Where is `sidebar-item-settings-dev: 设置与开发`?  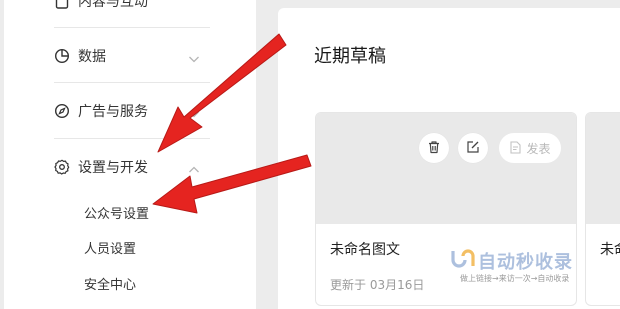 sidebar-item-settings-dev: 设置与开发 is located at coordinates (132, 166).